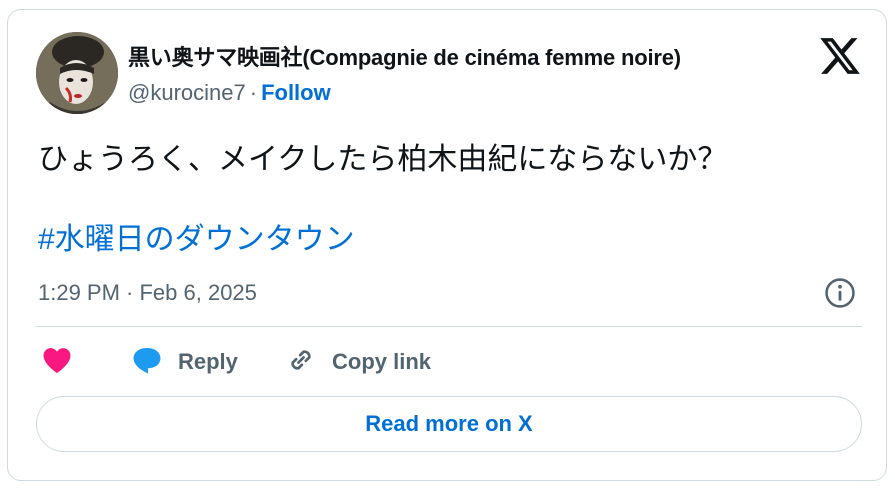 This screenshot has height=489, width=895. What do you see at coordinates (296, 92) in the screenshot?
I see `follow-button: Follow` at bounding box center [296, 92].